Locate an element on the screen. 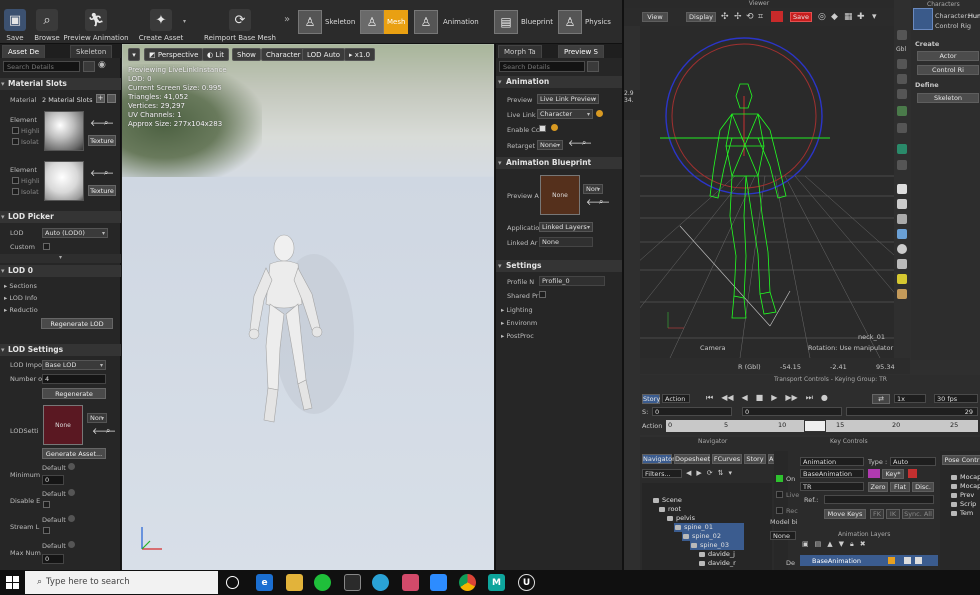  cube-outline-icon is located at coordinates (902, 204).